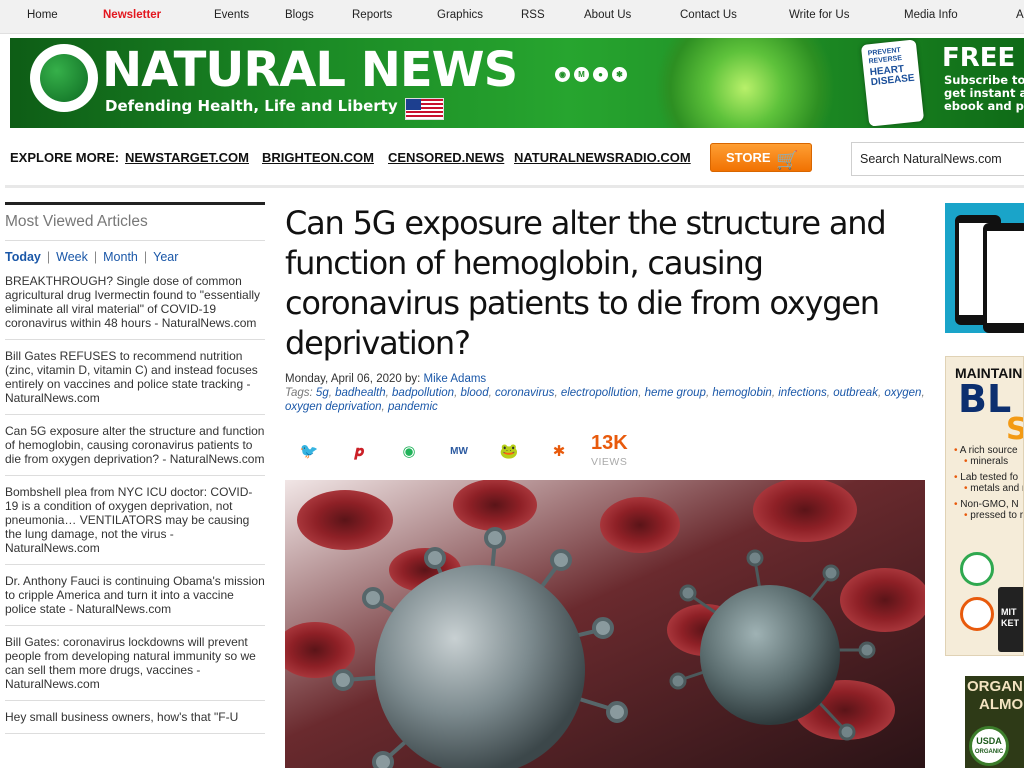 Image resolution: width=1024 pixels, height=768 pixels. Describe the element at coordinates (675, 393) in the screenshot. I see `tag-link: heme group` at that location.